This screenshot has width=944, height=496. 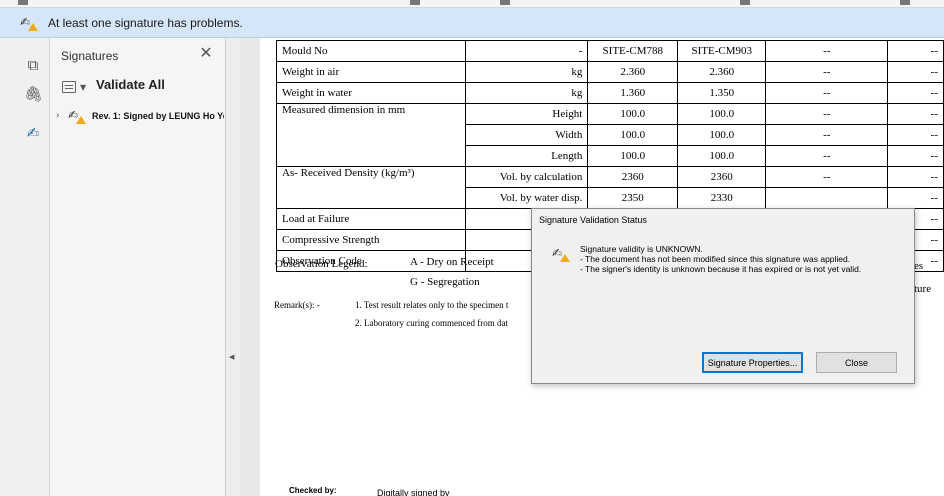 I want to click on row-label: As- Received Density (kg/m³), so click(x=371, y=187).